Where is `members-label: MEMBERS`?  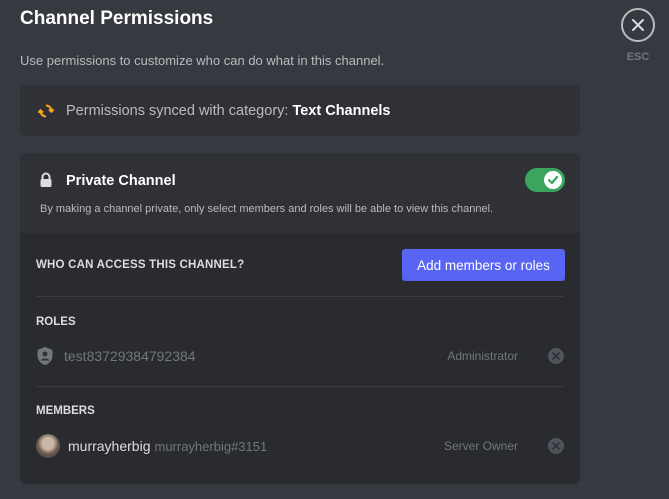
members-label: MEMBERS is located at coordinates (65, 411).